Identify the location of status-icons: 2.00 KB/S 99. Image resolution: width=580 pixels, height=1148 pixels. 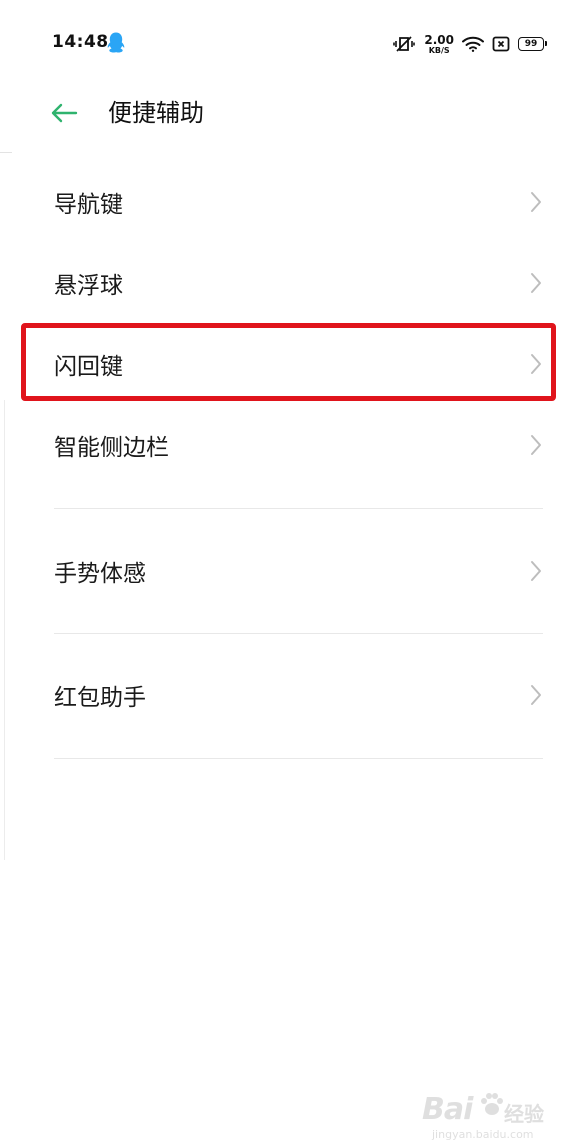
(469, 44).